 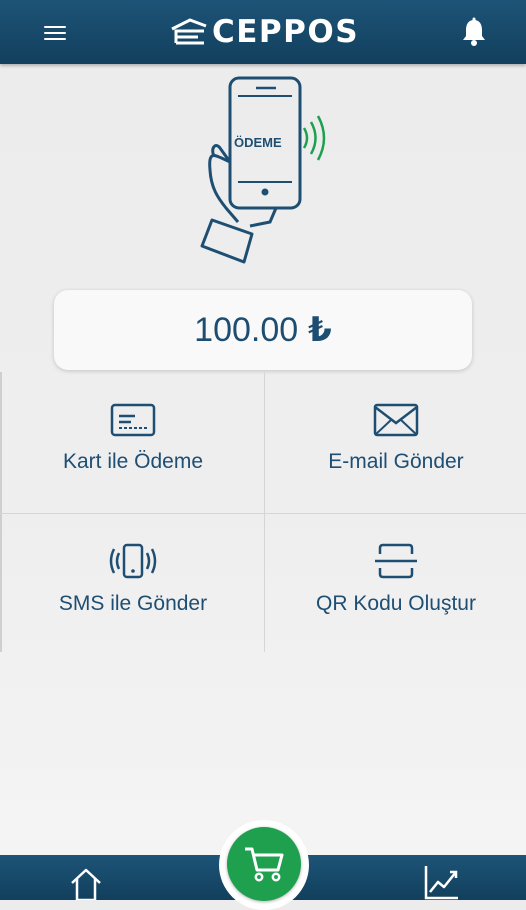 I want to click on top-app-bar: CEPPOS, so click(x=263, y=32).